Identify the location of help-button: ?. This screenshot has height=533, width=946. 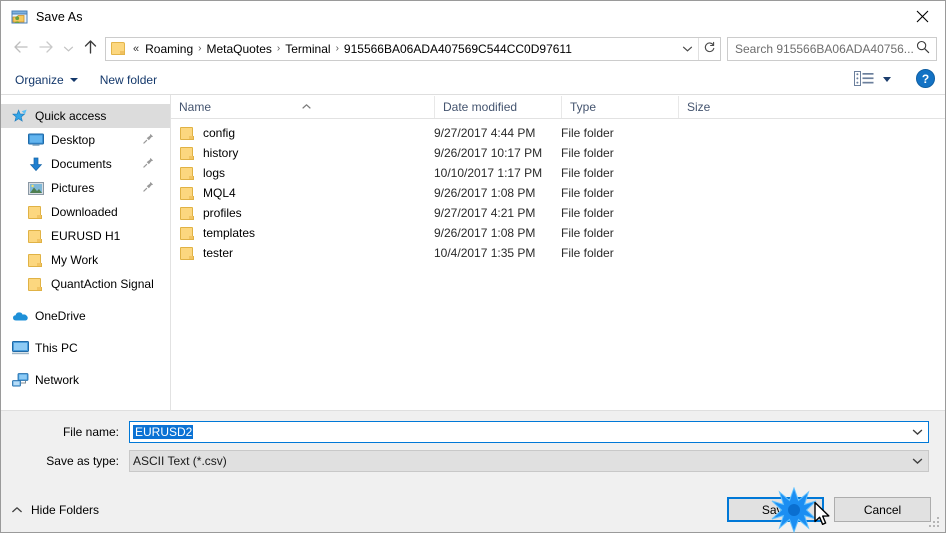
(925, 79).